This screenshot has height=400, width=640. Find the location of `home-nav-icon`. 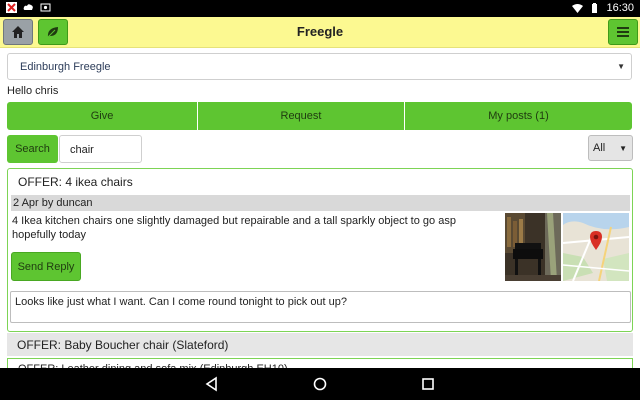

home-nav-icon is located at coordinates (320, 384).